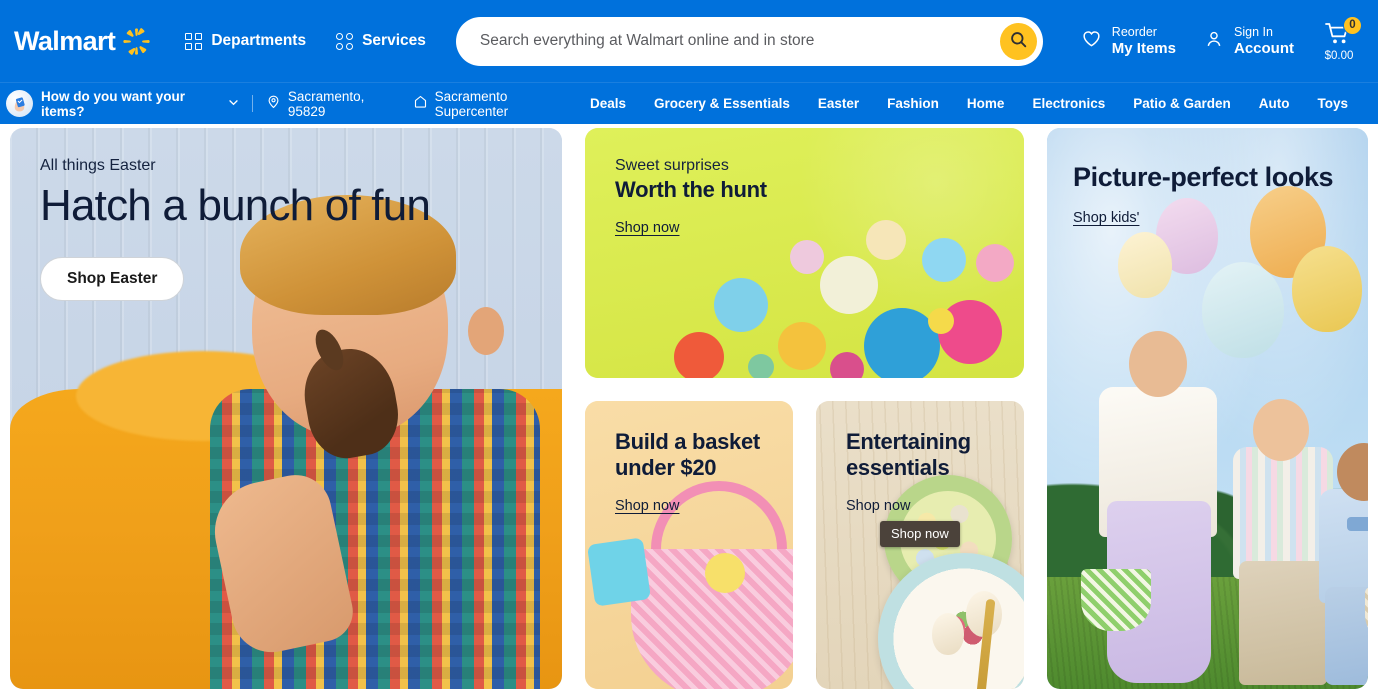  What do you see at coordinates (1253, 32) in the screenshot?
I see `sign-in-label: Sign In` at bounding box center [1253, 32].